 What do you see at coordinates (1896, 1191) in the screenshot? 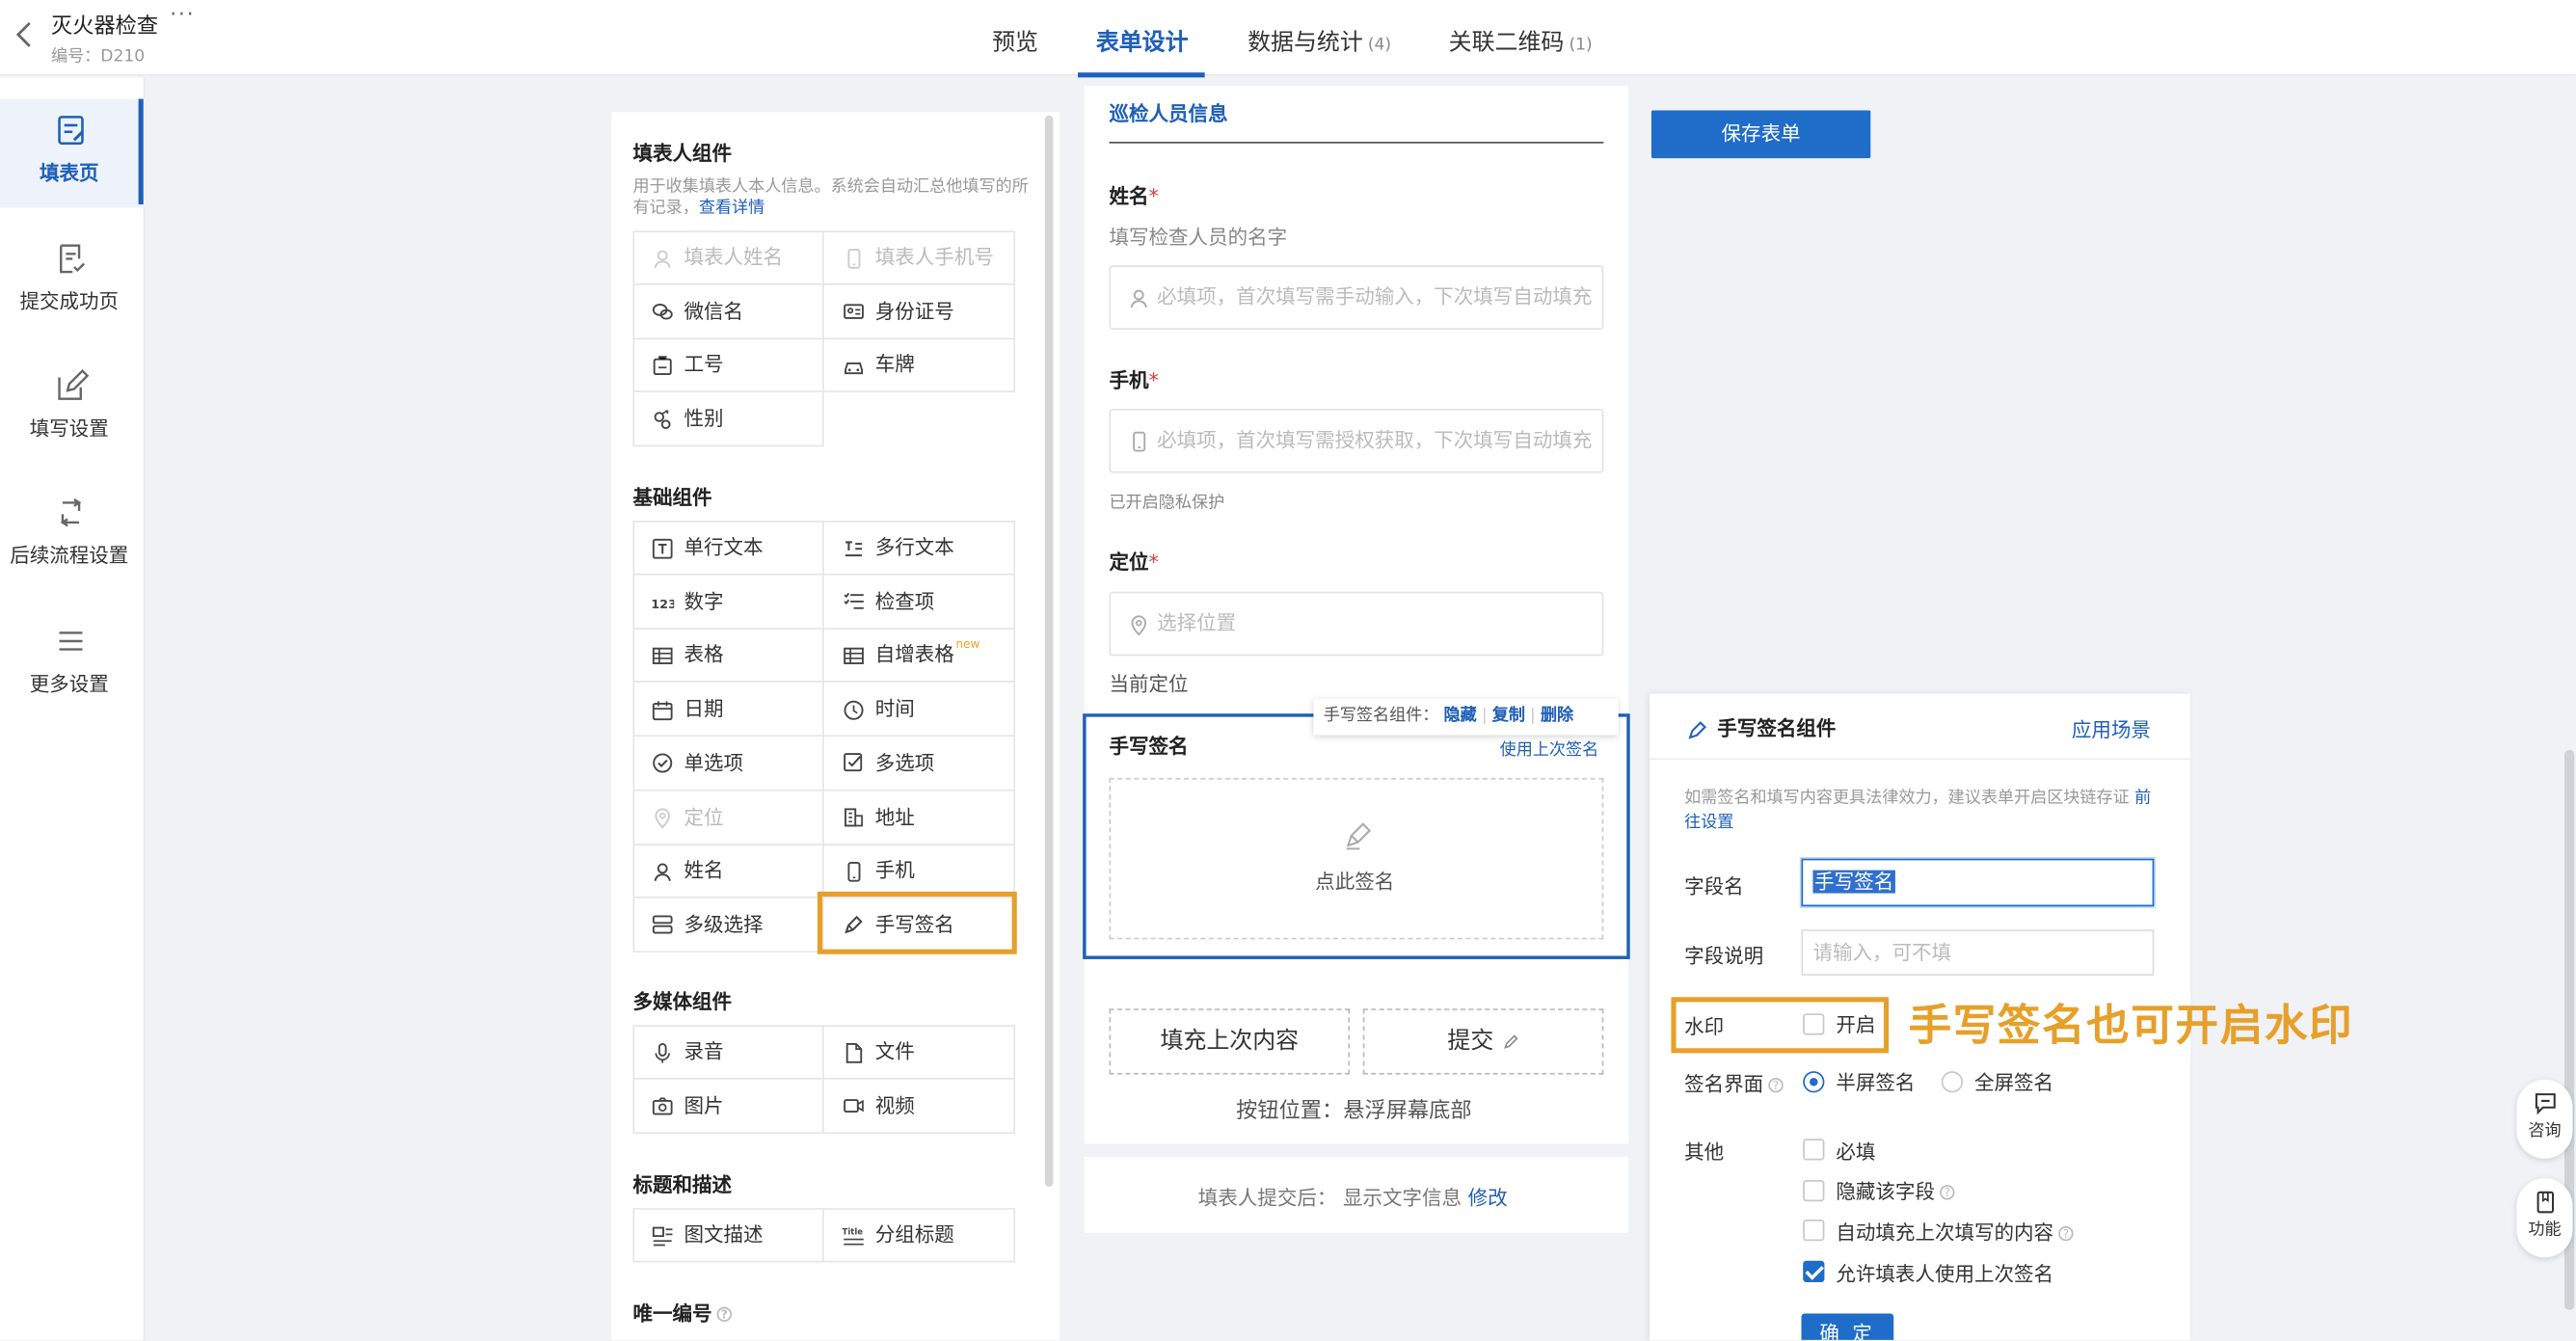
I see `hide-field-option: 隐藏该字段?` at bounding box center [1896, 1191].